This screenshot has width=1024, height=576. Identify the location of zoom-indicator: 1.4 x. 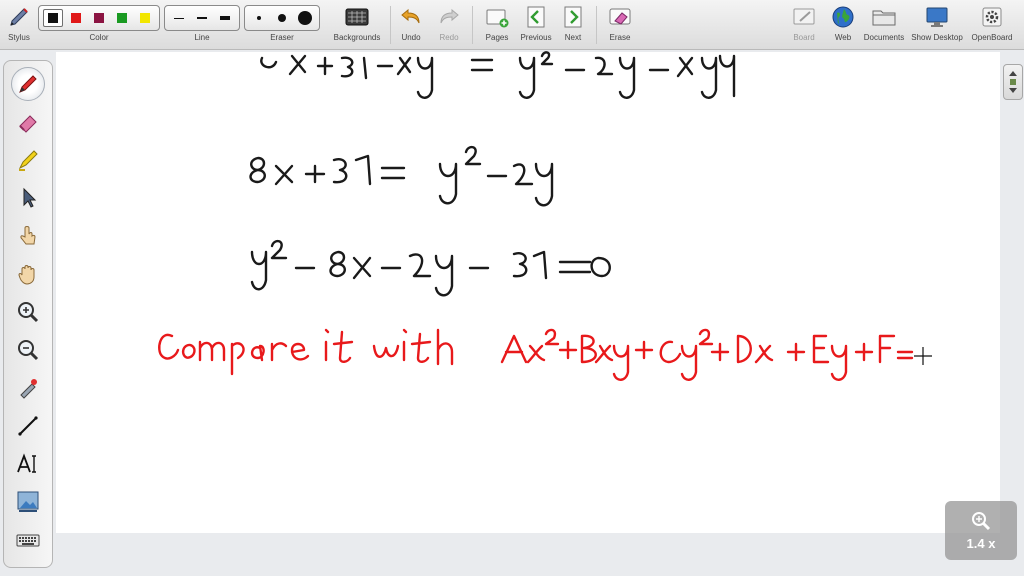
(981, 530).